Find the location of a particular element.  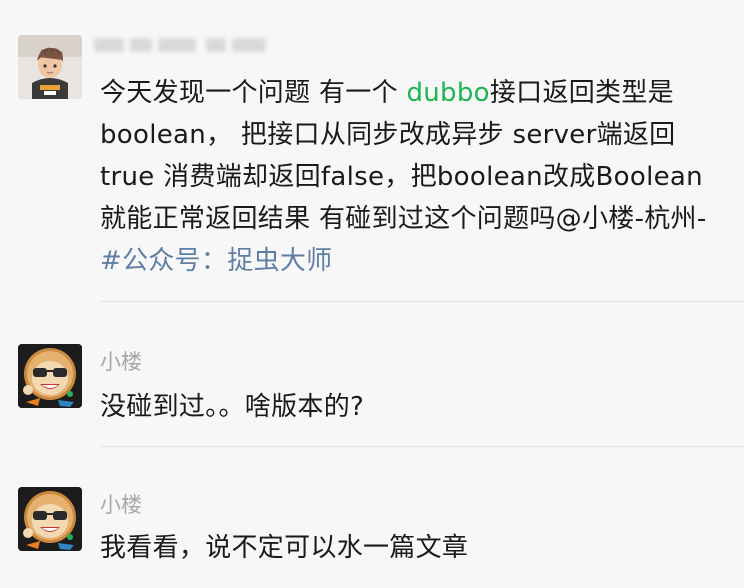

boy-avatar-image is located at coordinates (50, 67).